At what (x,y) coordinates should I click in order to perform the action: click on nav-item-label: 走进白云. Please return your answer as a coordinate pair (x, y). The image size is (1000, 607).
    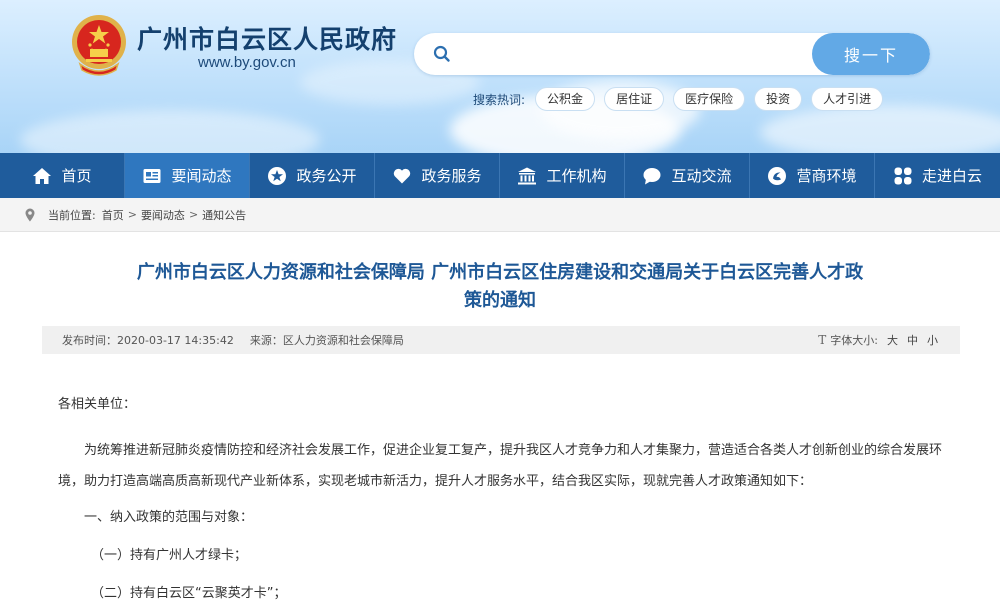
    Looking at the image, I should click on (951, 176).